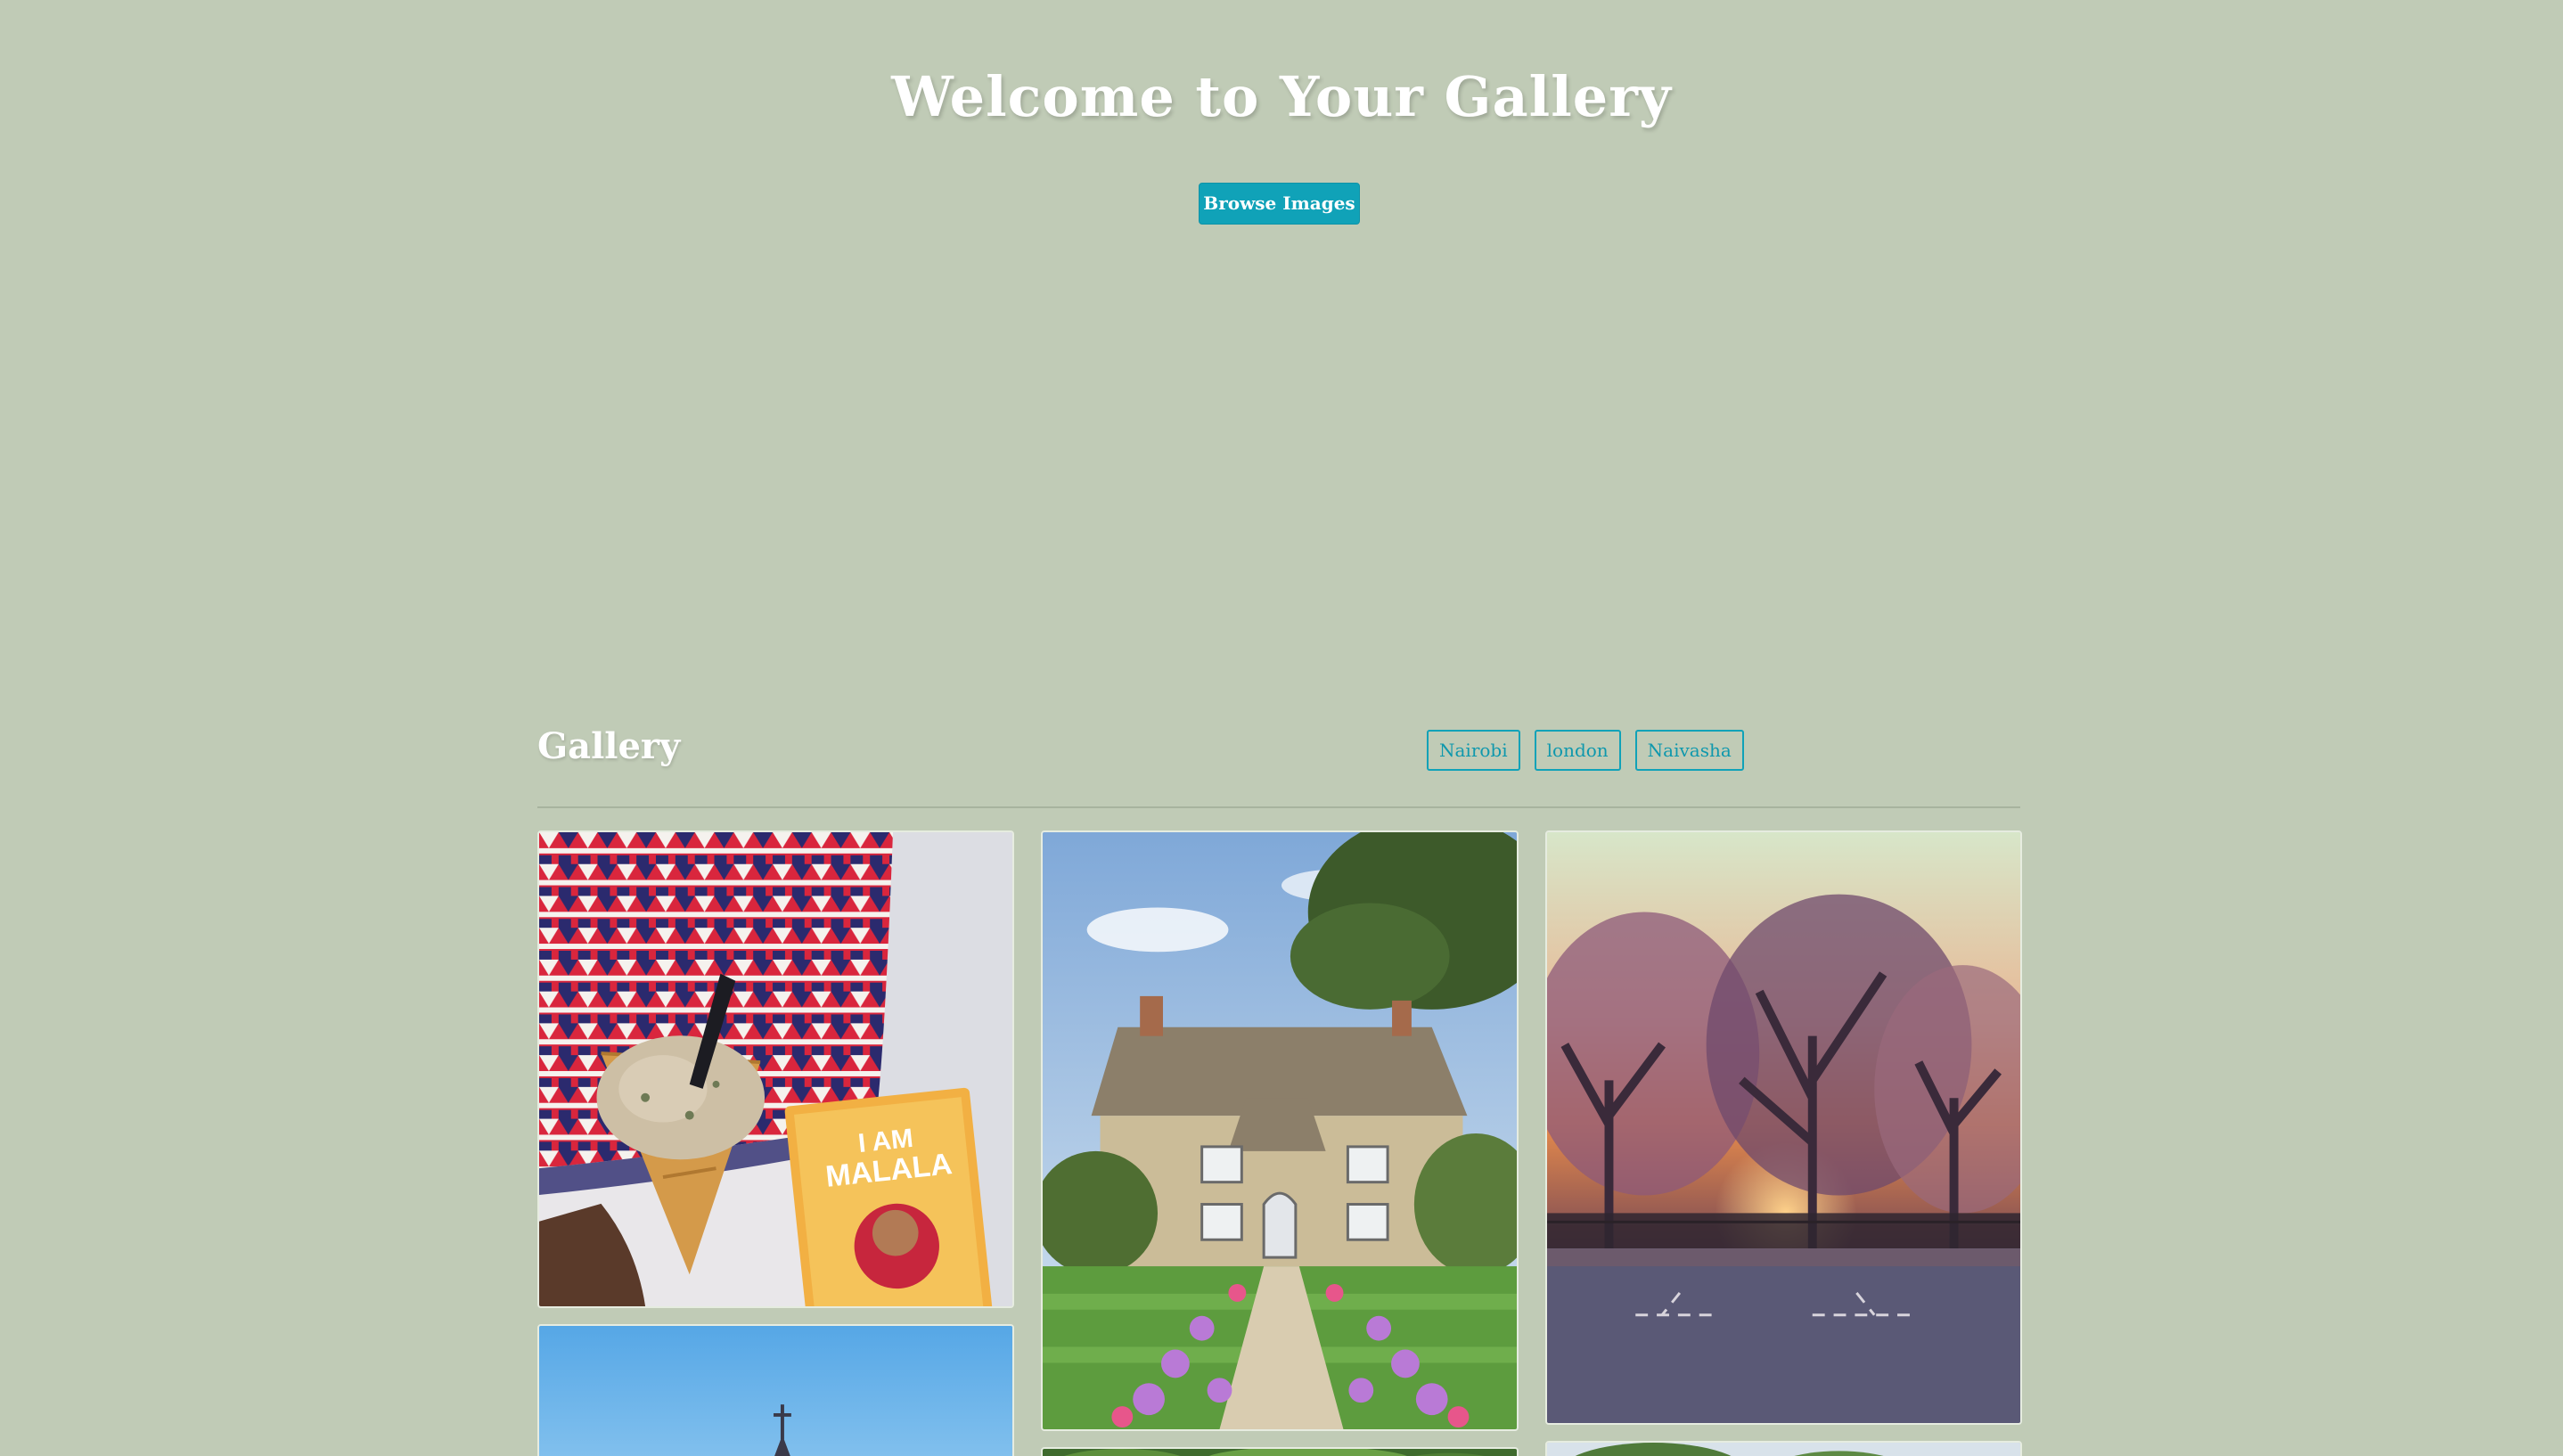 The width and height of the screenshot is (2563, 1456). What do you see at coordinates (1577, 750) in the screenshot?
I see `filter-london-button: london` at bounding box center [1577, 750].